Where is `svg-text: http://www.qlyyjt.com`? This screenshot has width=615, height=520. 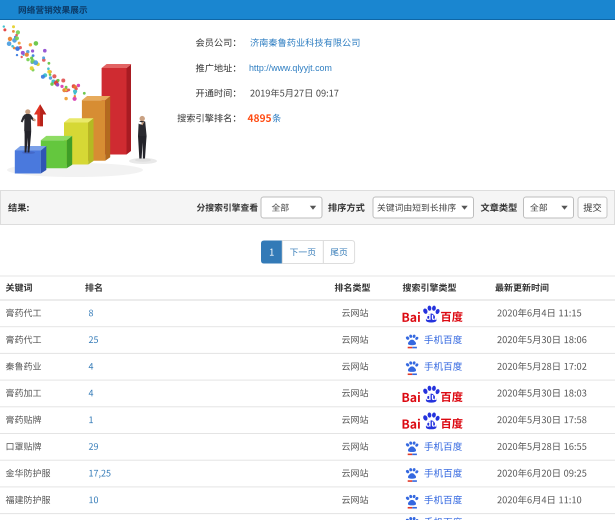 svg-text: http://www.qlyyjt.com is located at coordinates (290, 68).